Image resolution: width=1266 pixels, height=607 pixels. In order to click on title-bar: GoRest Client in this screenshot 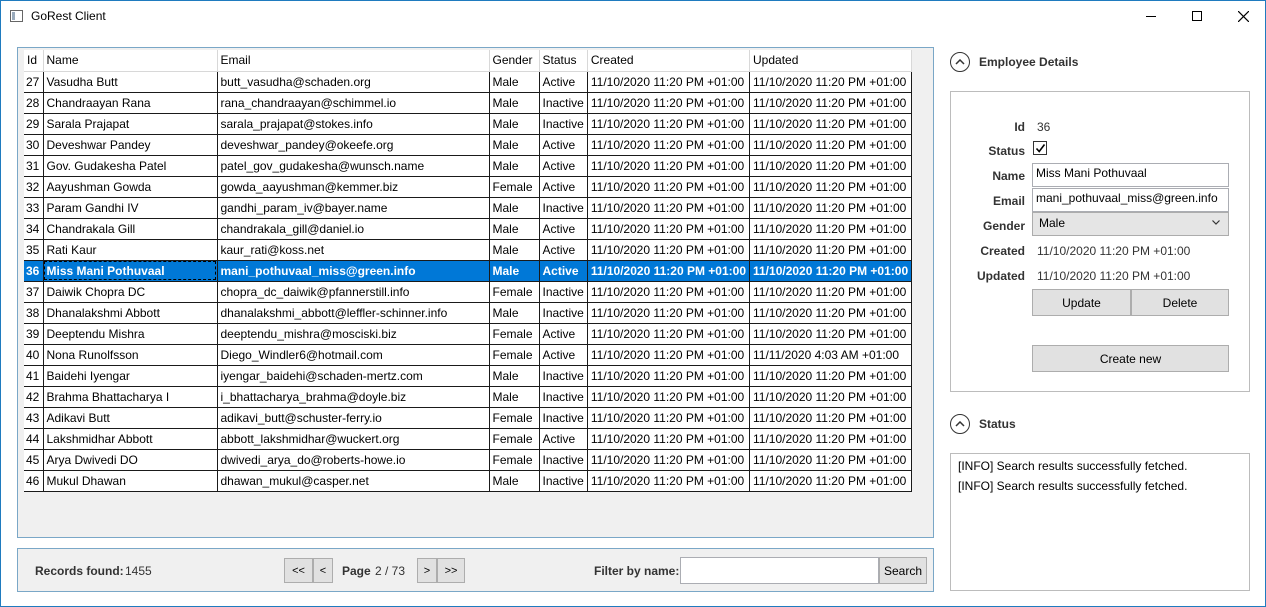, I will do `click(633, 16)`.